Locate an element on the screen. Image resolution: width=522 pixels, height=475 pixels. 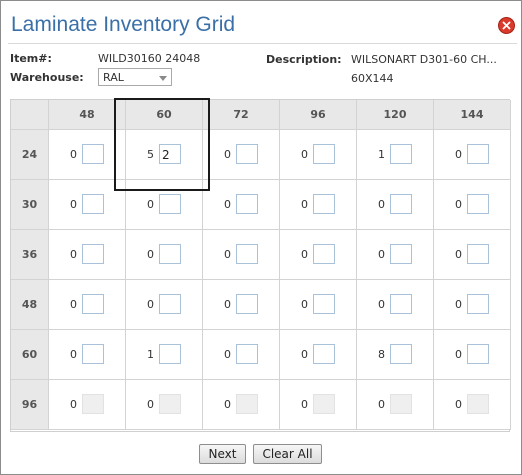
close-button is located at coordinates (506, 25).